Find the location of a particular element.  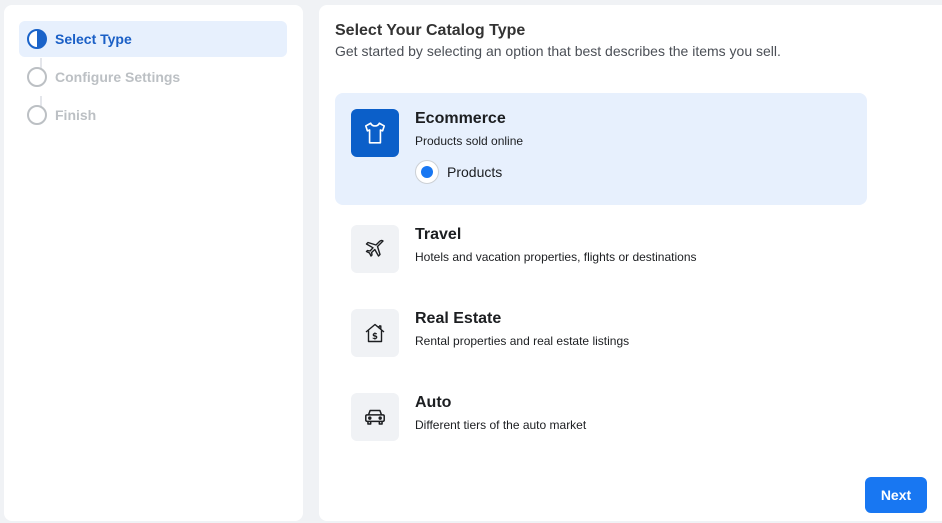

option-name: Ecommerce is located at coordinates (460, 118).